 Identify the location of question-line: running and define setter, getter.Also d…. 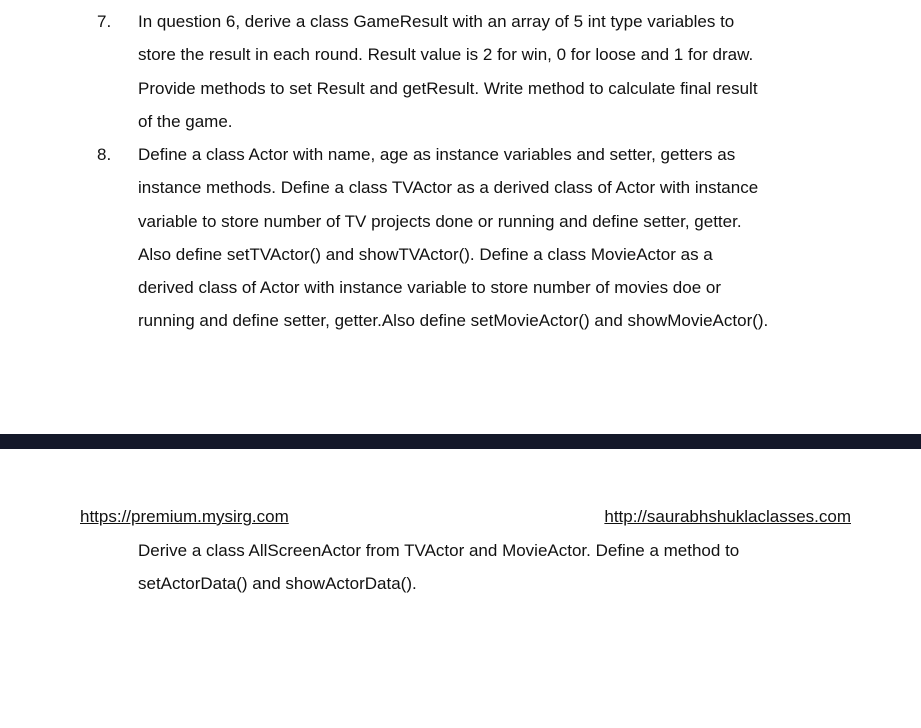
(453, 321).